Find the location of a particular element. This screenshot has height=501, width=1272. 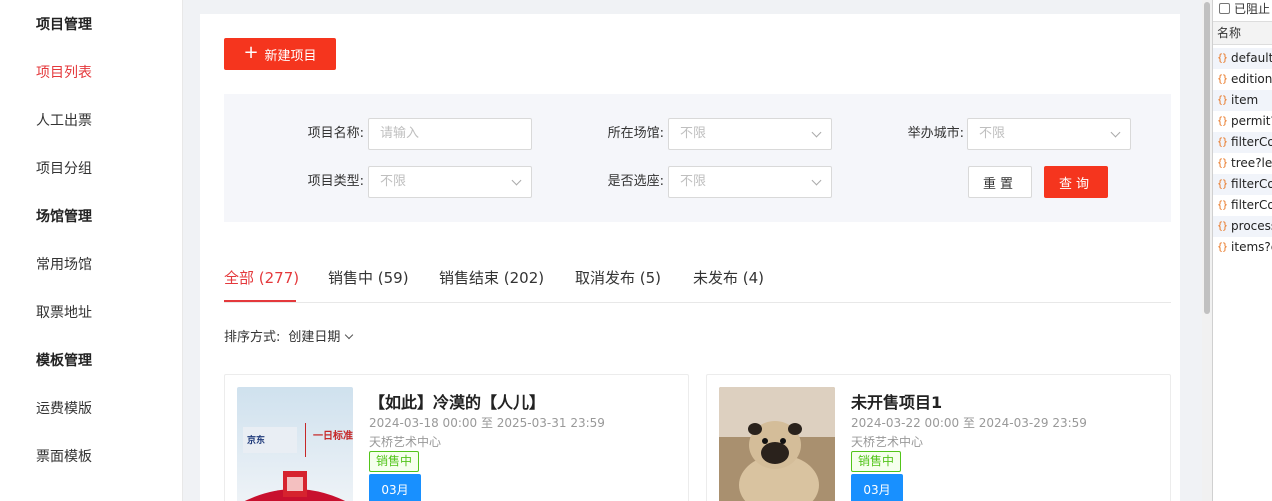

sidebar-item-pickup-address: 取票地址 is located at coordinates (64, 313).